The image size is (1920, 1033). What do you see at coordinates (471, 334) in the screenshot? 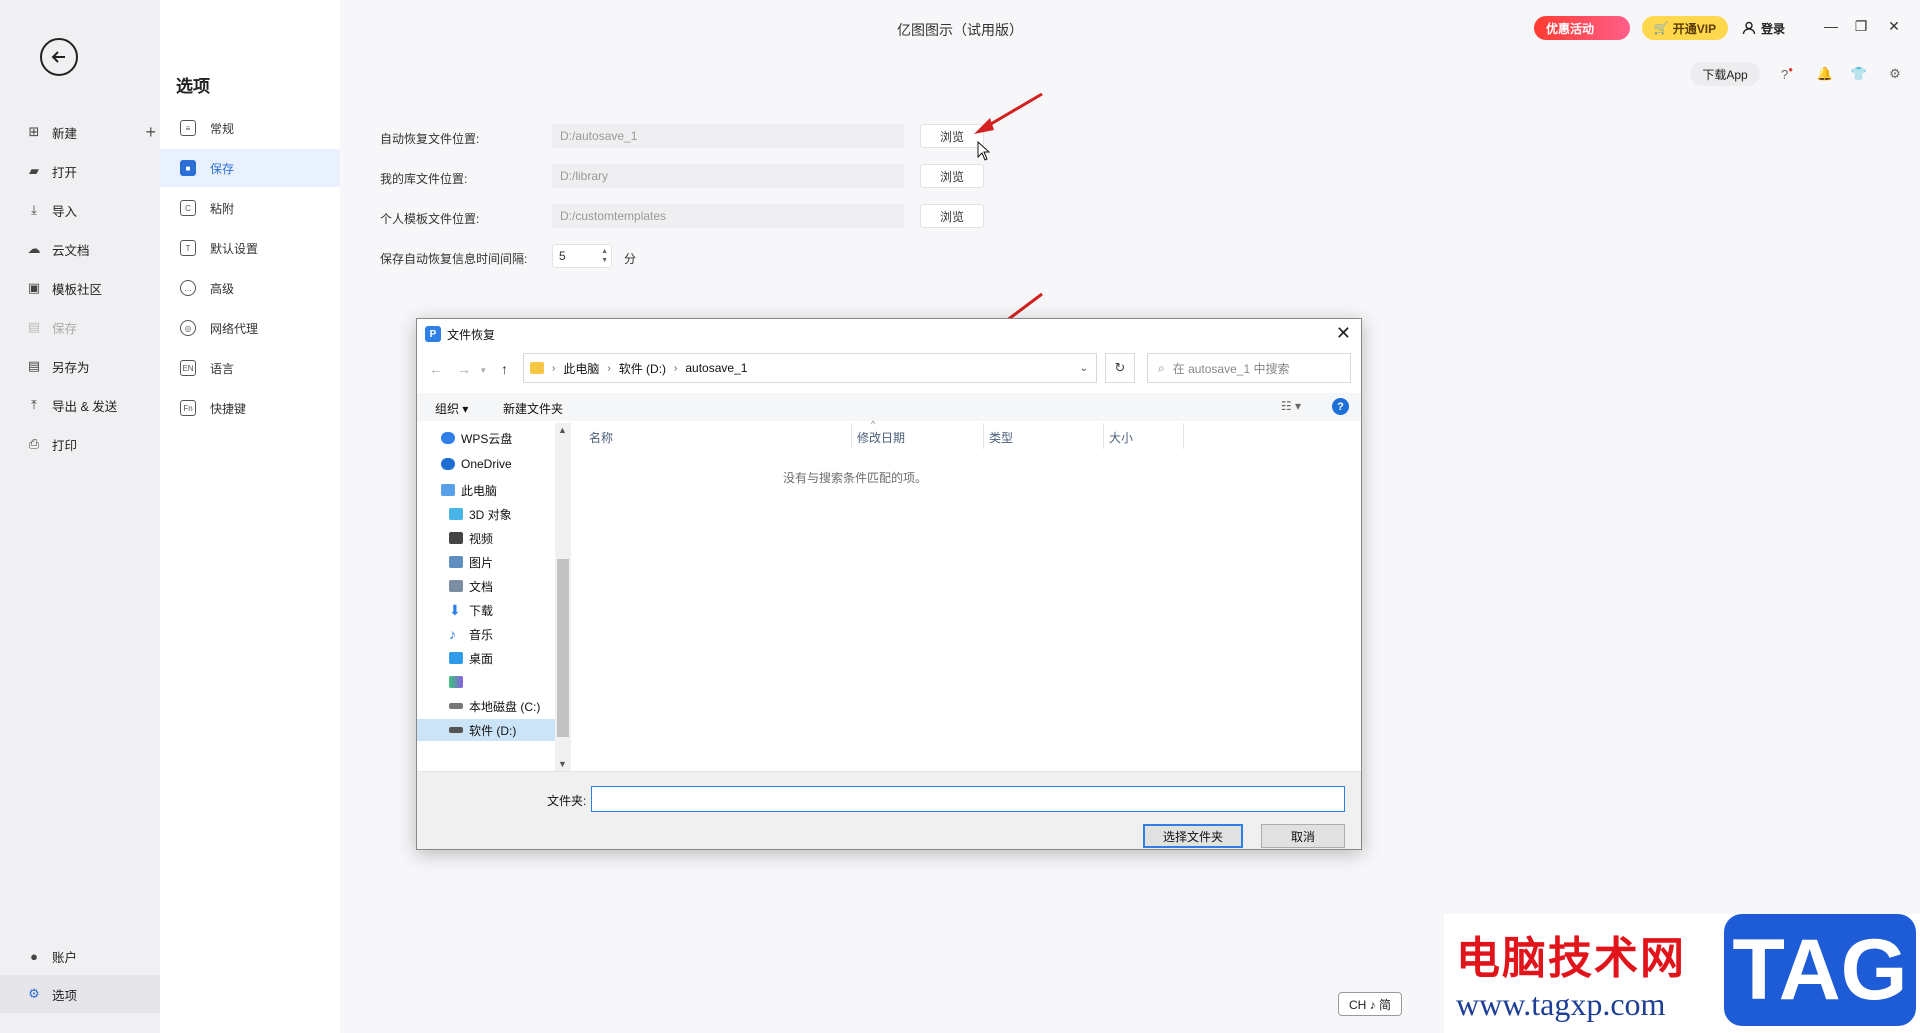
I see `dialog-title: 文件恢复` at bounding box center [471, 334].